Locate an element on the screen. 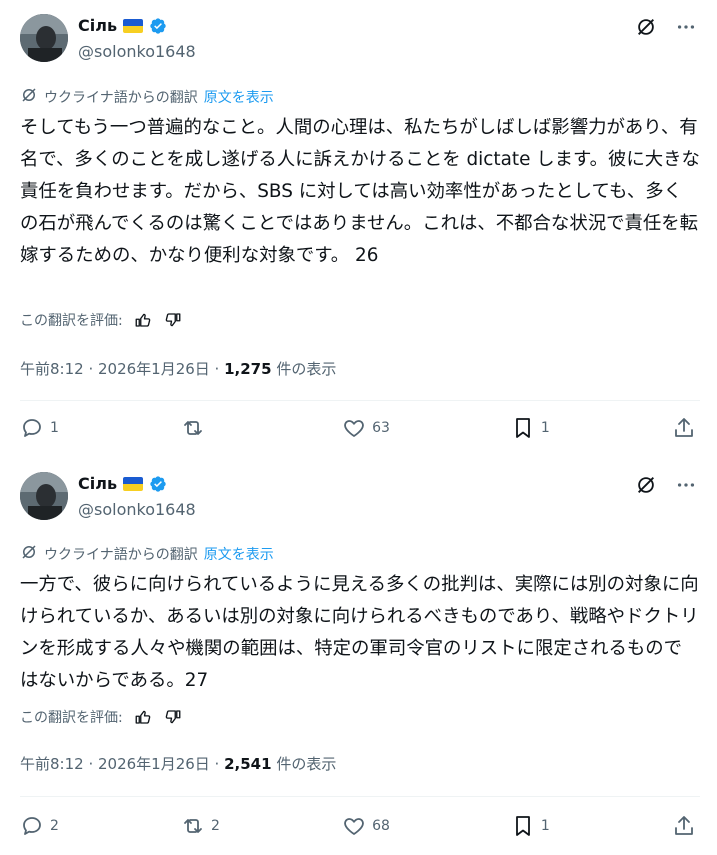 The height and width of the screenshot is (855, 717). post-meta: 午前8:12 · 2026年1月26日 · 1,275 件の表示 is located at coordinates (178, 368).